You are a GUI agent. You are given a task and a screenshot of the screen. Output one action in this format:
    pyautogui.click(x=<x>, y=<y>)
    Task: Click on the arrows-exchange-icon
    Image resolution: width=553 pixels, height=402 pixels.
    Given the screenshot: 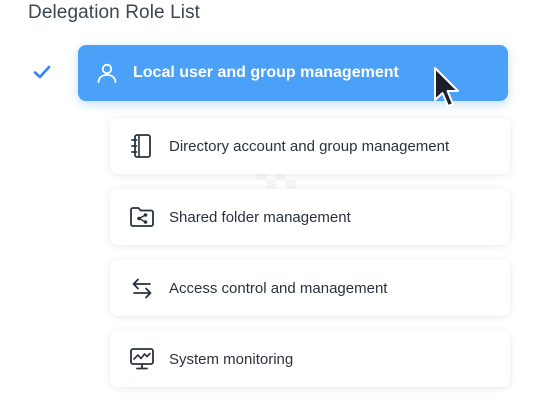 What is the action you would take?
    pyautogui.click(x=142, y=288)
    